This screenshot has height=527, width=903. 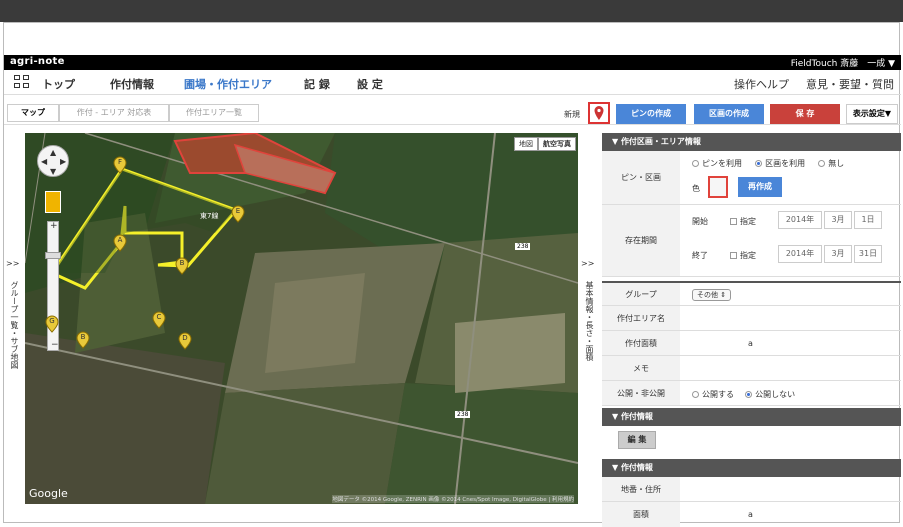 What do you see at coordinates (751, 489) in the screenshot?
I see `row-address: 地番・住所` at bounding box center [751, 489].